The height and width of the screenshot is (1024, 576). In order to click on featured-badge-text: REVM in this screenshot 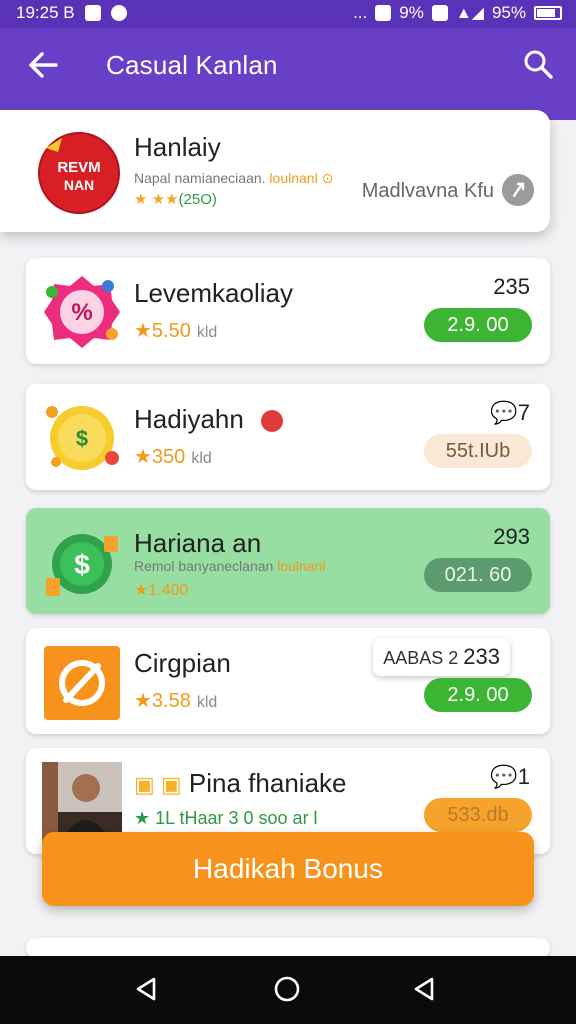, I will do `click(78, 167)`.